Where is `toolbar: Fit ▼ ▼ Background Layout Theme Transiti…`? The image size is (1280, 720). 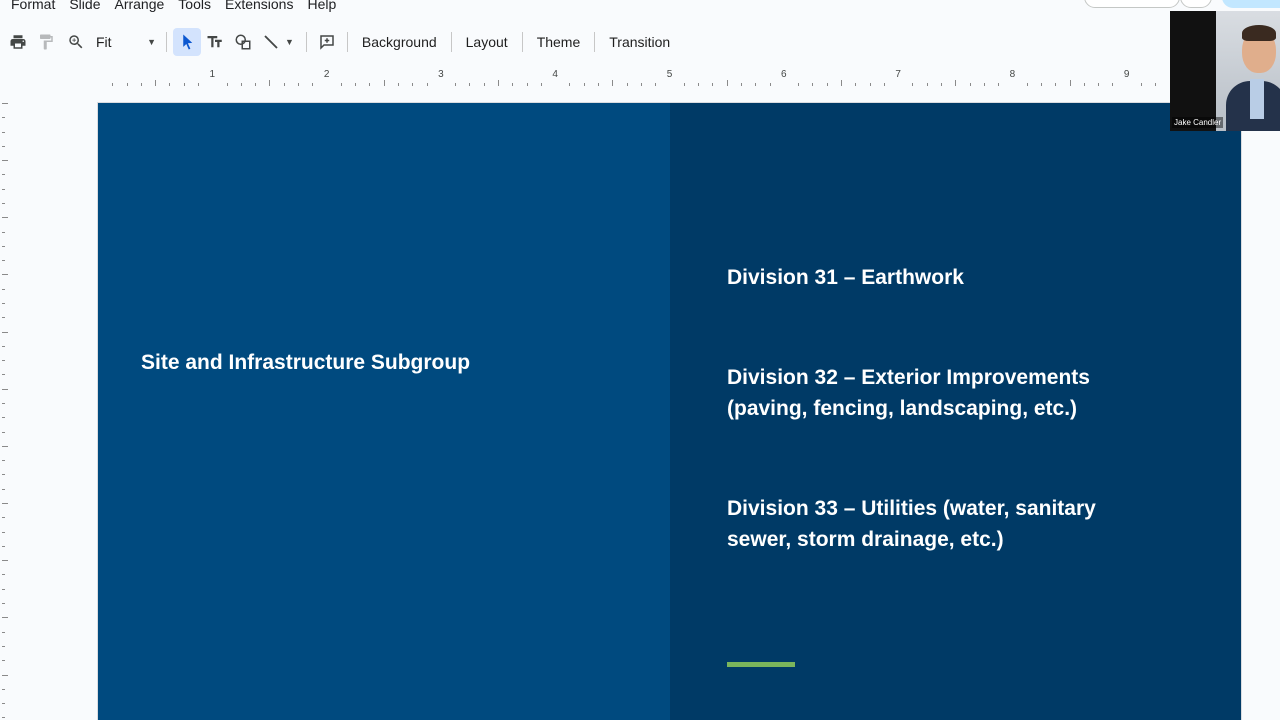 toolbar: Fit ▼ ▼ Background Layout Theme Transiti… is located at coordinates (585, 42).